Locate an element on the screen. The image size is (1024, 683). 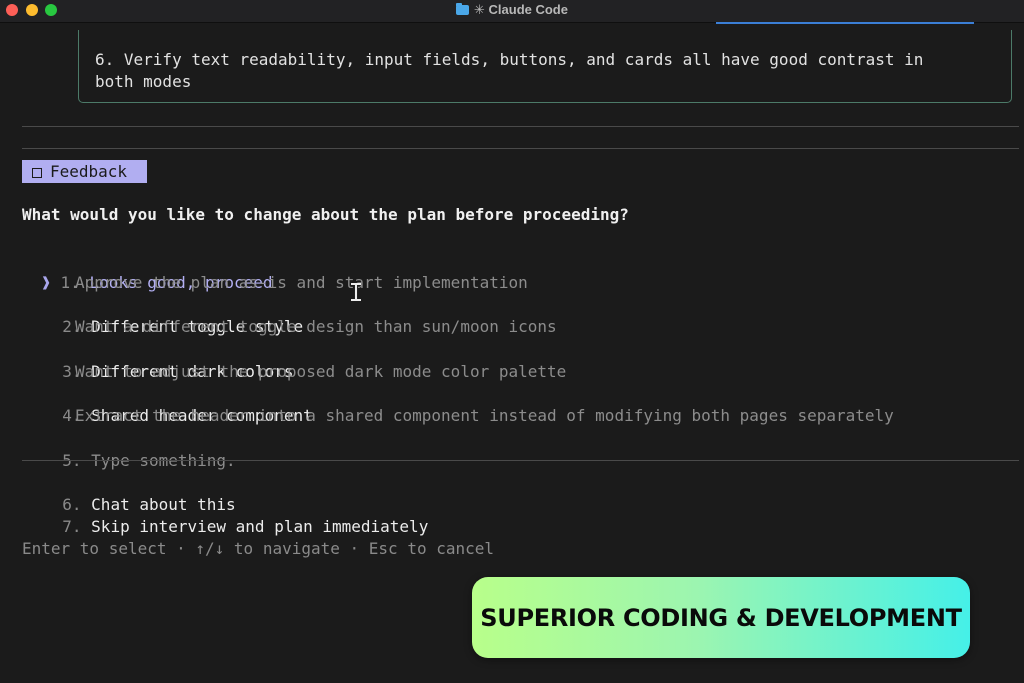
window-title: ✳ Claude Code is located at coordinates (512, 10).